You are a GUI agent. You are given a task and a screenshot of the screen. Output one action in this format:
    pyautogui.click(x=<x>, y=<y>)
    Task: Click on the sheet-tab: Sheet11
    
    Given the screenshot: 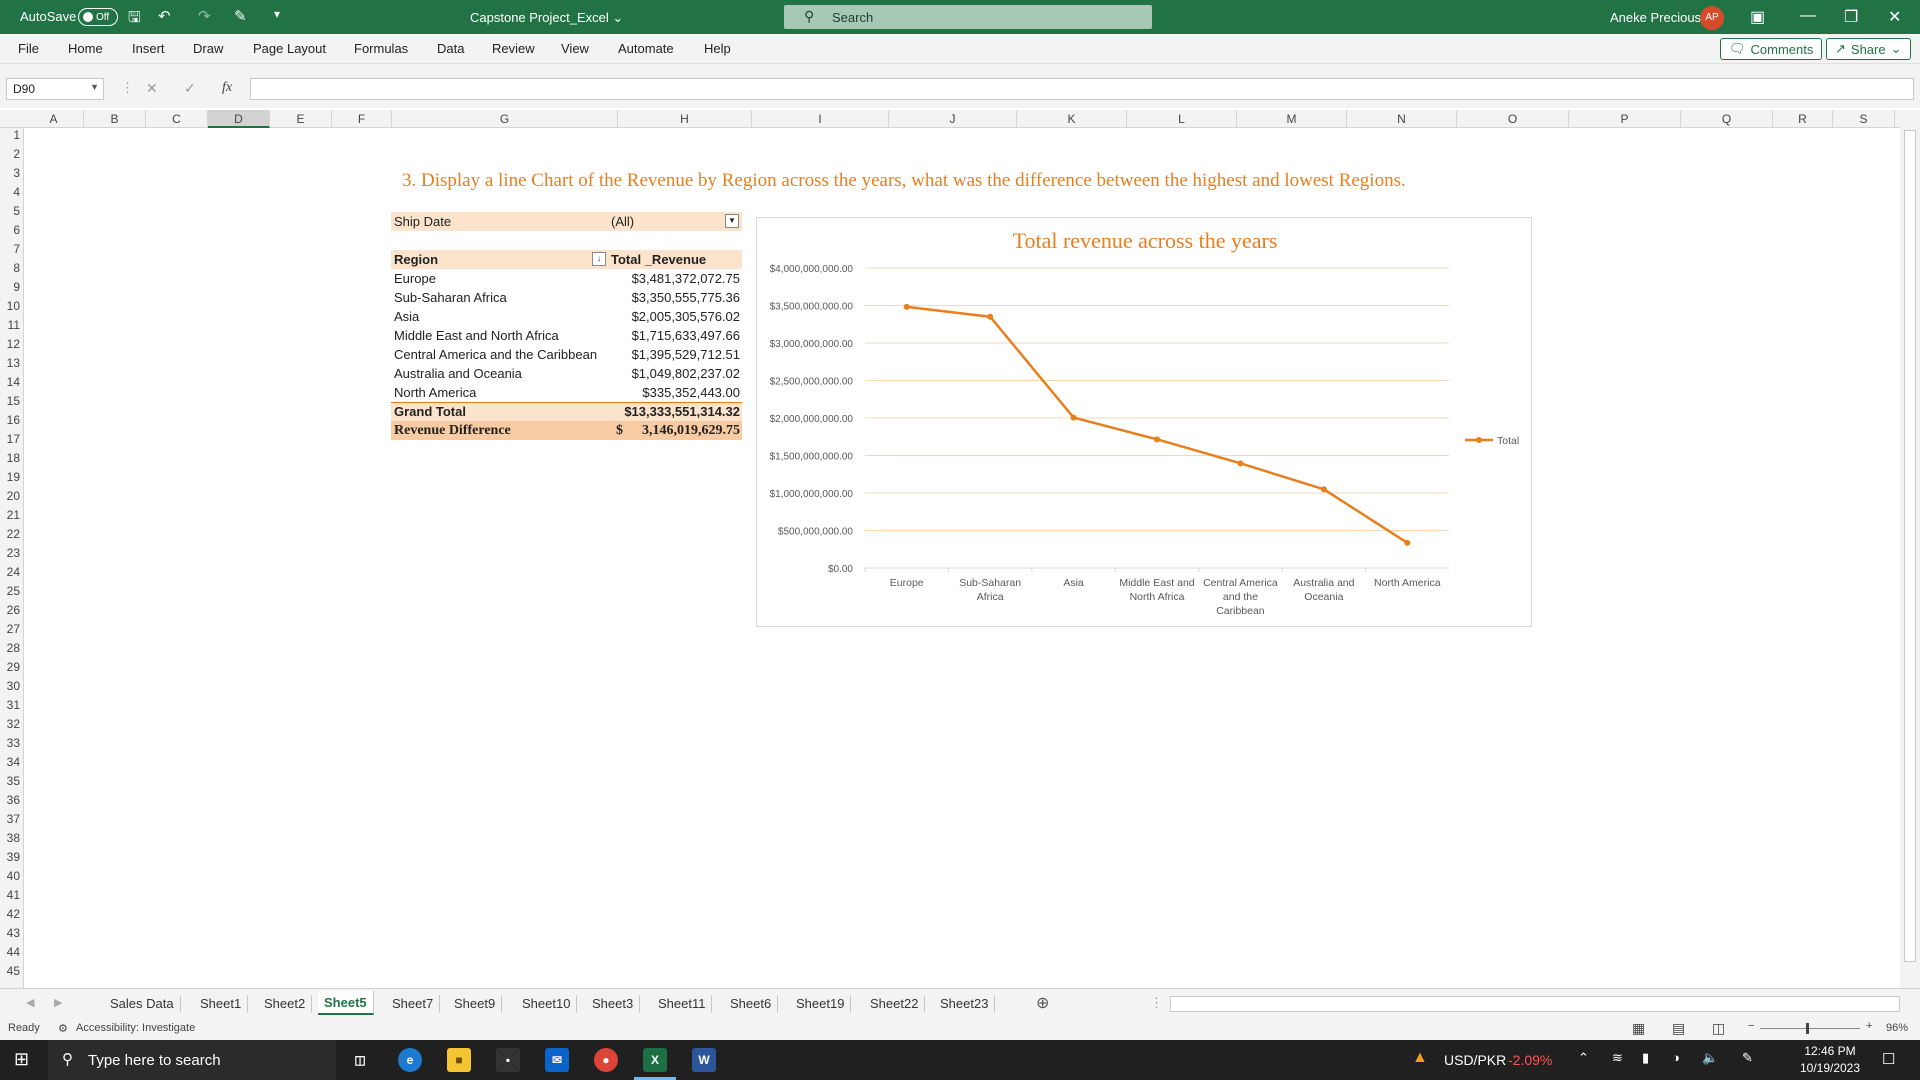 What is the action you would take?
    pyautogui.click(x=682, y=1004)
    